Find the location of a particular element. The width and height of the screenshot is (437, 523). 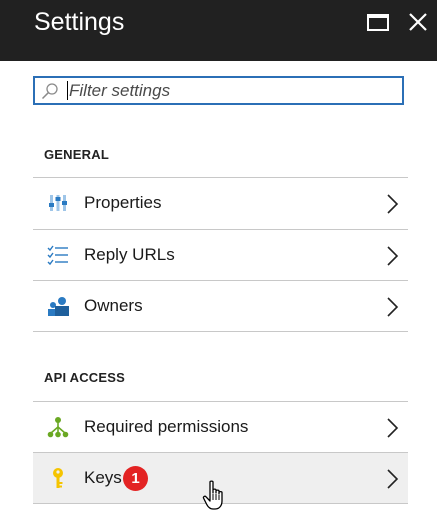

menu-item-properties: Properties is located at coordinates (220, 203).